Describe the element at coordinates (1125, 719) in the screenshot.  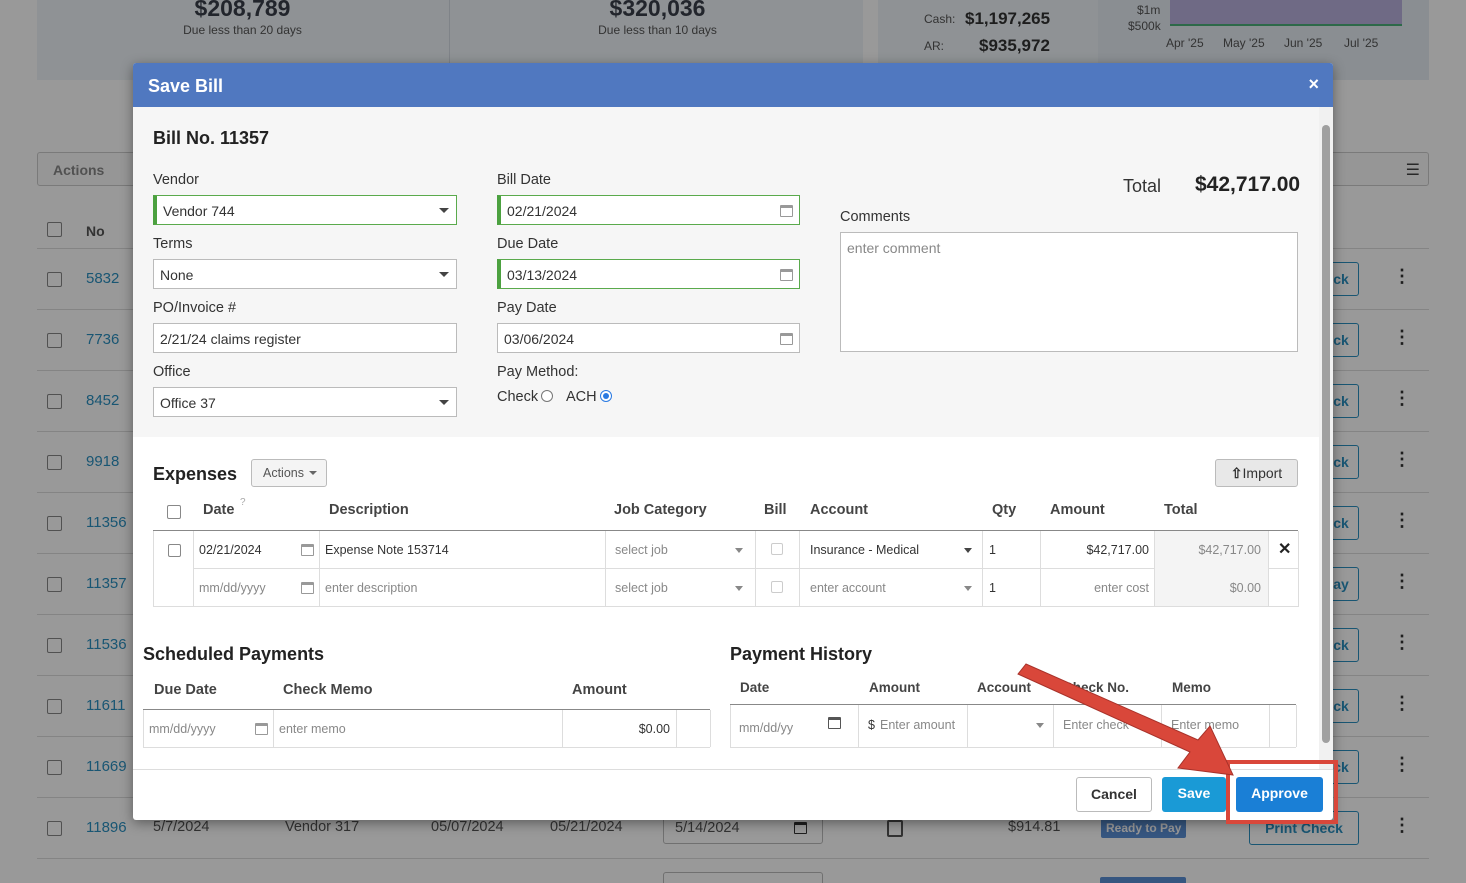
I see `pointer-arrow` at that location.